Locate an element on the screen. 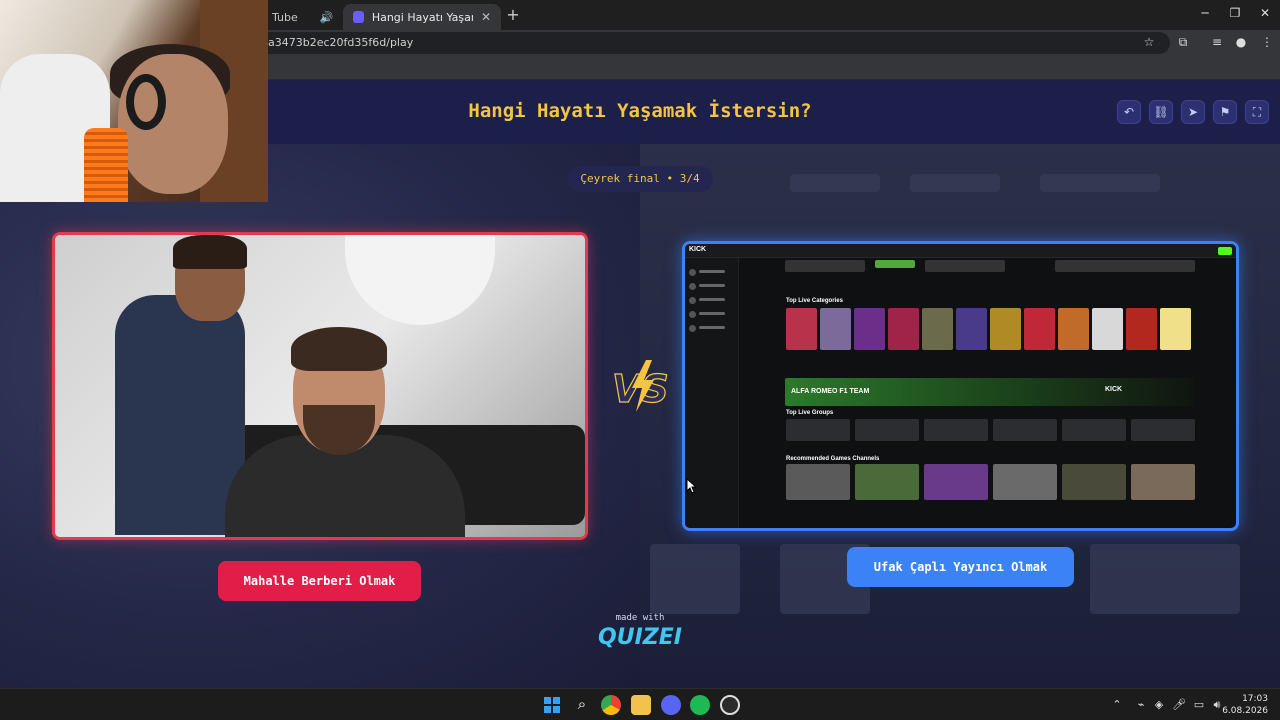  link-button: ⛓ is located at coordinates (1161, 112).